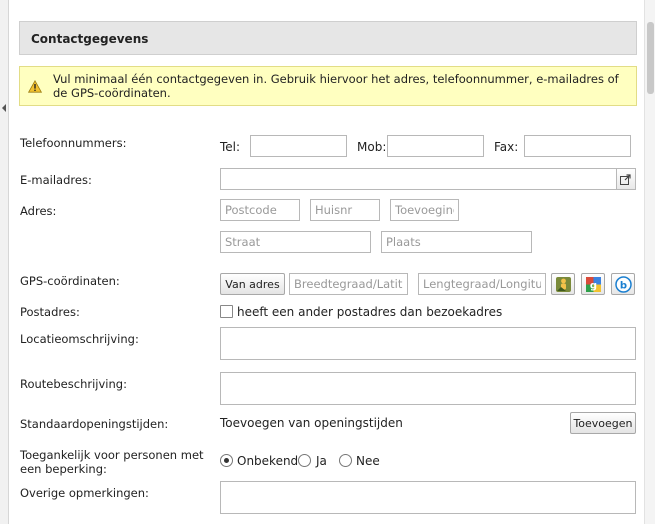 This screenshot has width=655, height=524. Describe the element at coordinates (4, 262) in the screenshot. I see `left-panel-edge` at that location.